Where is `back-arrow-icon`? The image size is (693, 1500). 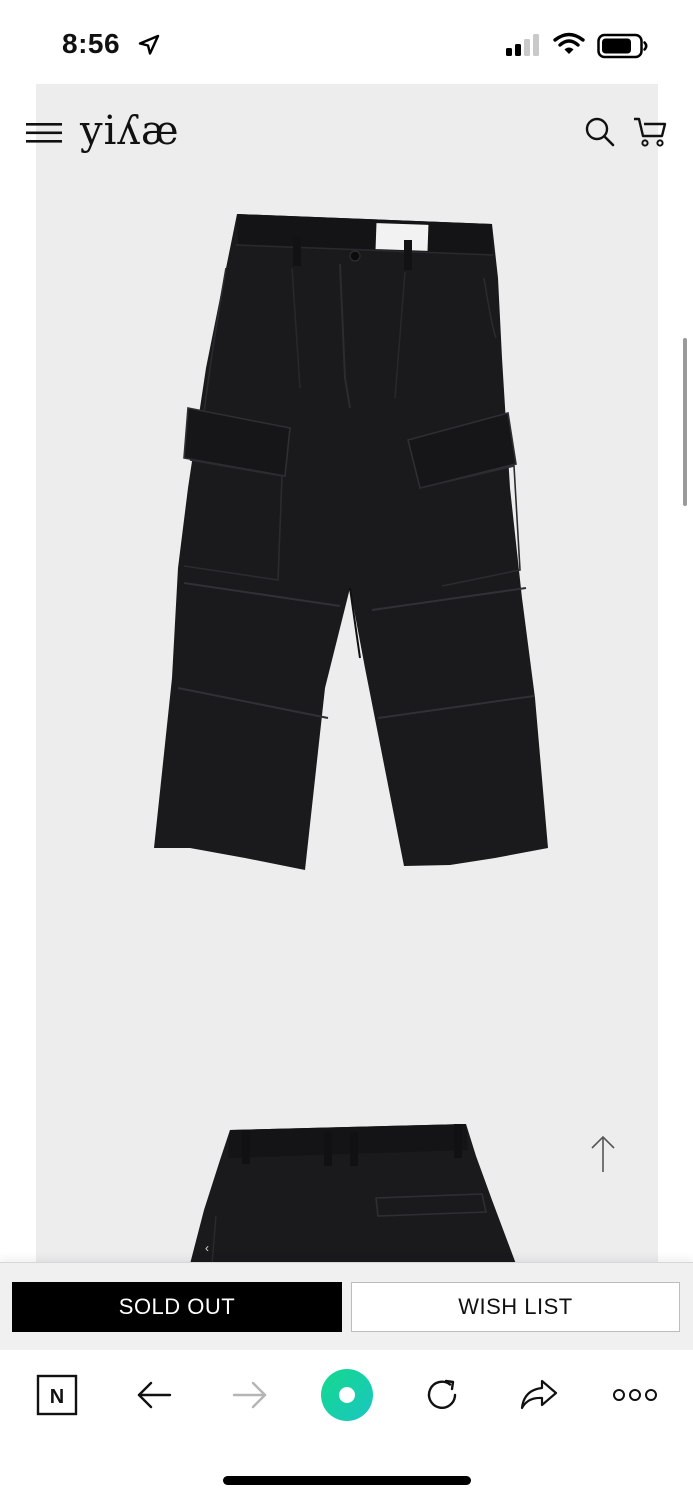
back-arrow-icon is located at coordinates (154, 1395).